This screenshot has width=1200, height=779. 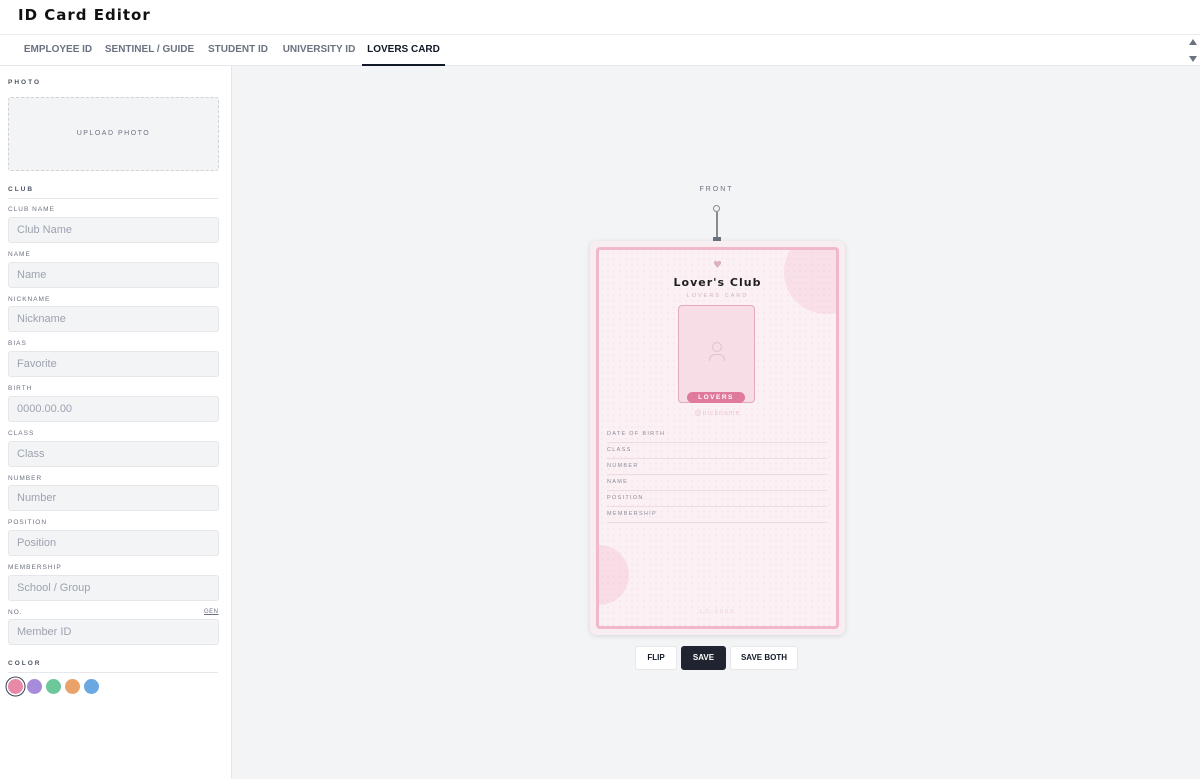 What do you see at coordinates (625, 498) in the screenshot?
I see `card-row-label: POSITION` at bounding box center [625, 498].